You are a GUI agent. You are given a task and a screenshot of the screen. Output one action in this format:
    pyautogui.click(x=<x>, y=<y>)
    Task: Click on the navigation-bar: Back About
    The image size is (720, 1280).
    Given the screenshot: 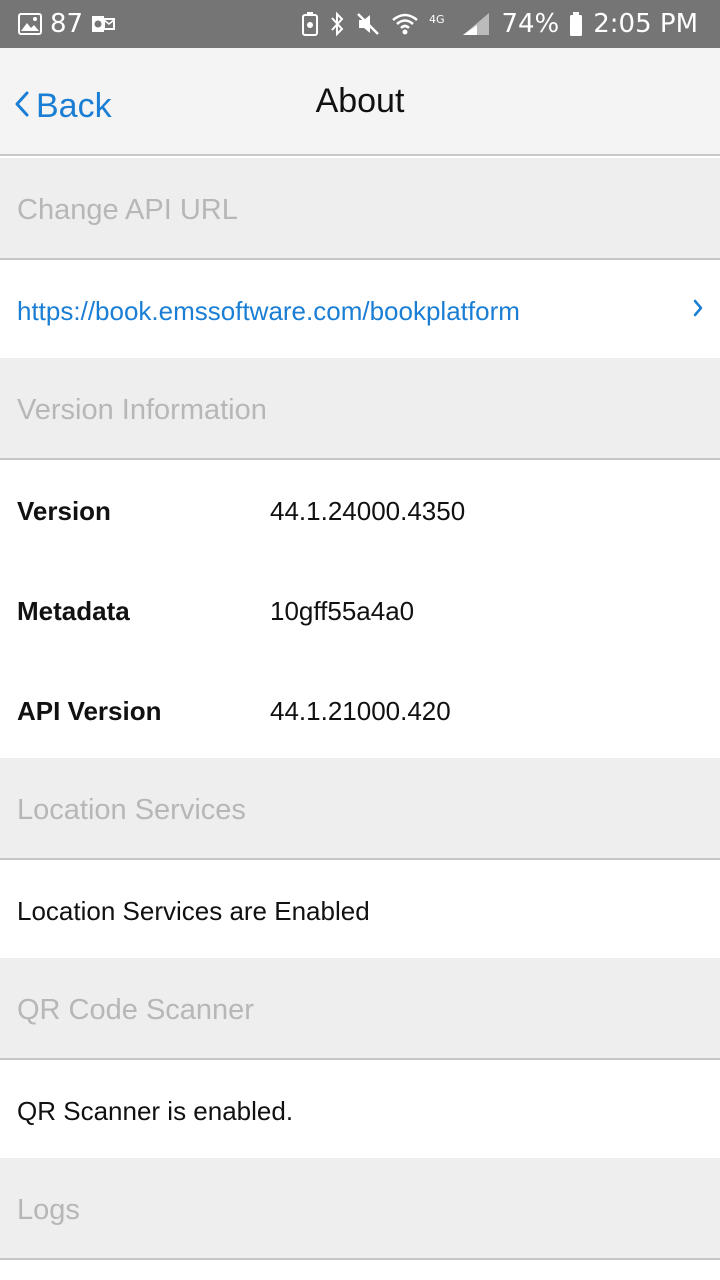 What is the action you would take?
    pyautogui.click(x=360, y=102)
    